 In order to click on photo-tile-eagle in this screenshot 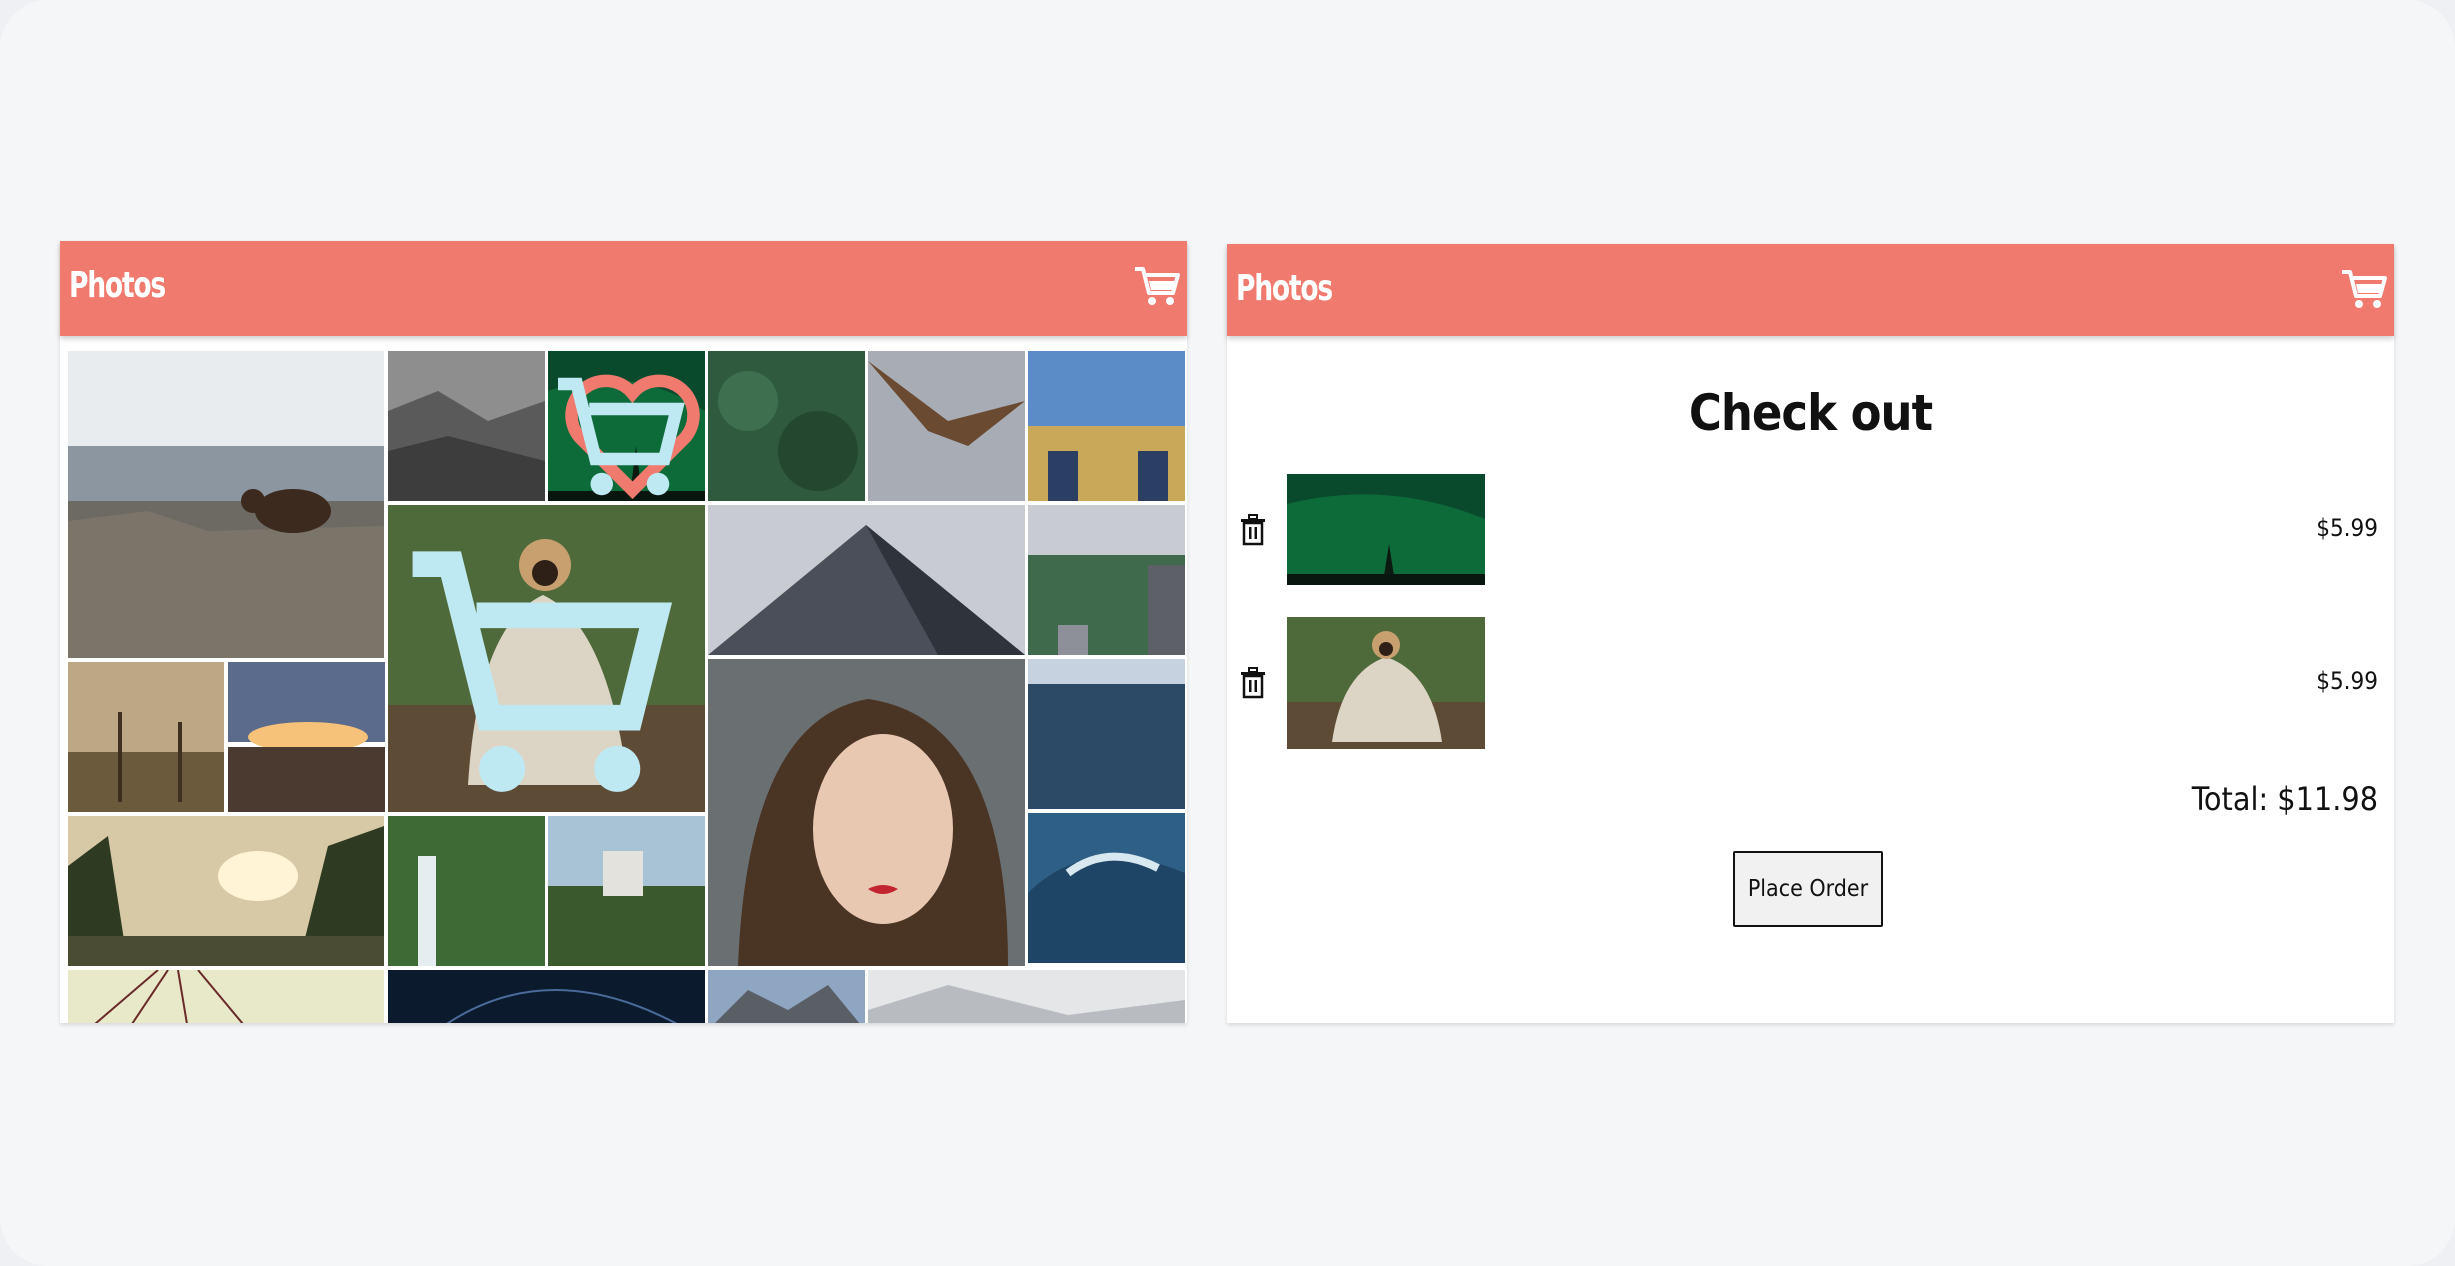, I will do `click(946, 426)`.